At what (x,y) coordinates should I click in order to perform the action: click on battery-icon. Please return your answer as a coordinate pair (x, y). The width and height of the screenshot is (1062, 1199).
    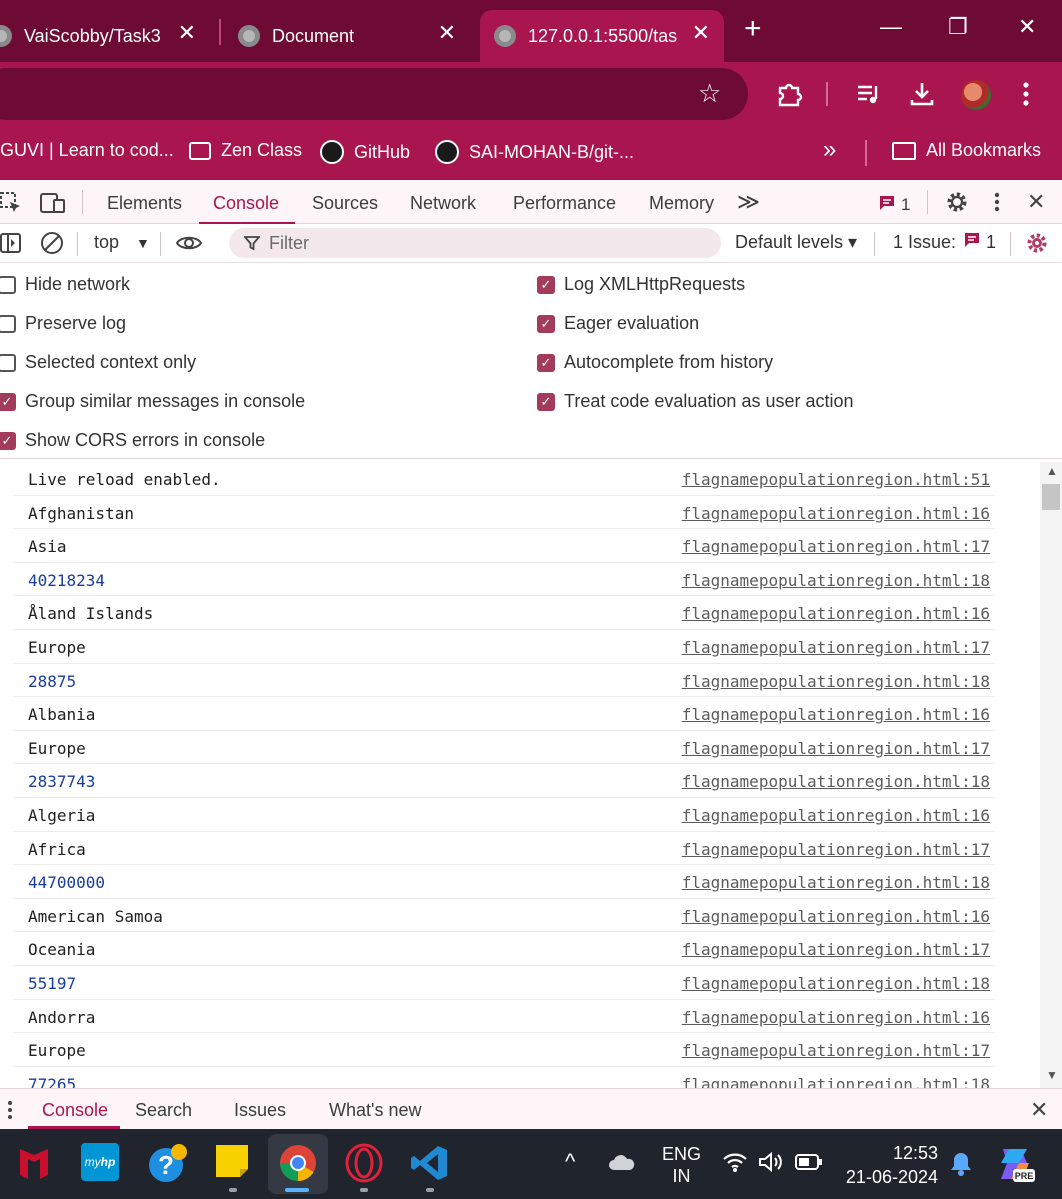
    Looking at the image, I should click on (809, 1164).